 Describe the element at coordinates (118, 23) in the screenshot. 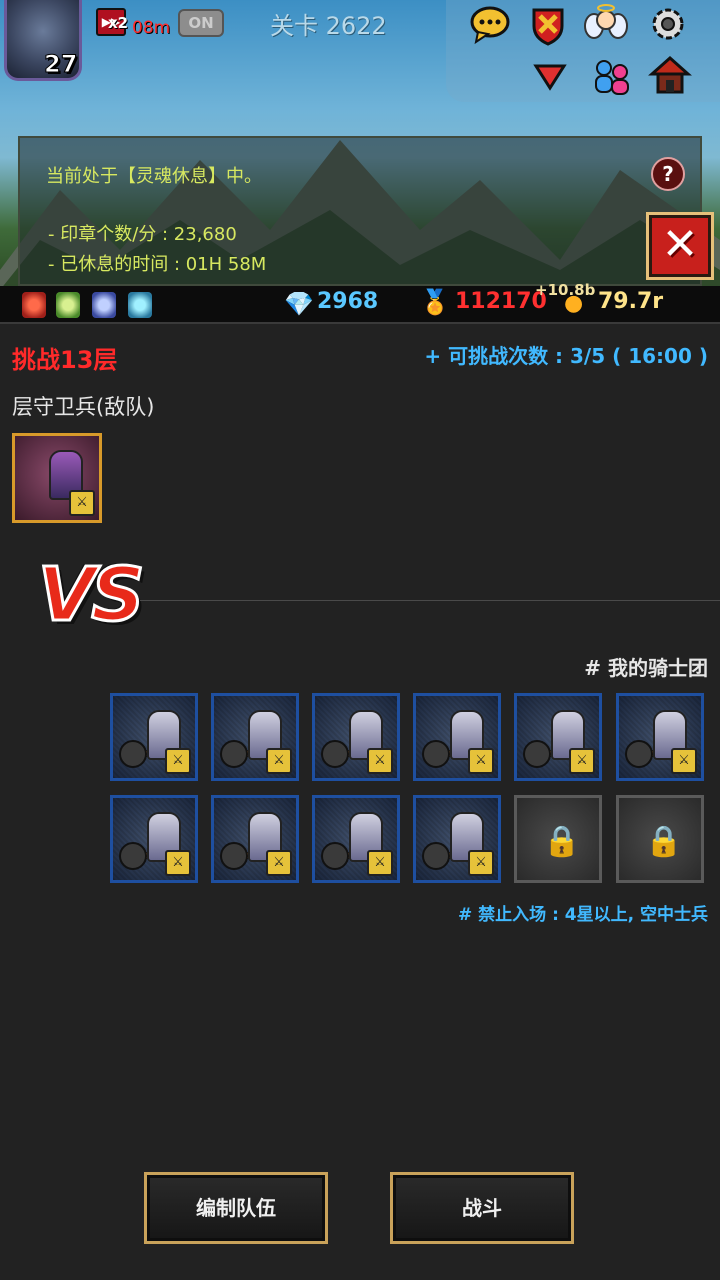

I see `speed-multiplier: x2` at that location.